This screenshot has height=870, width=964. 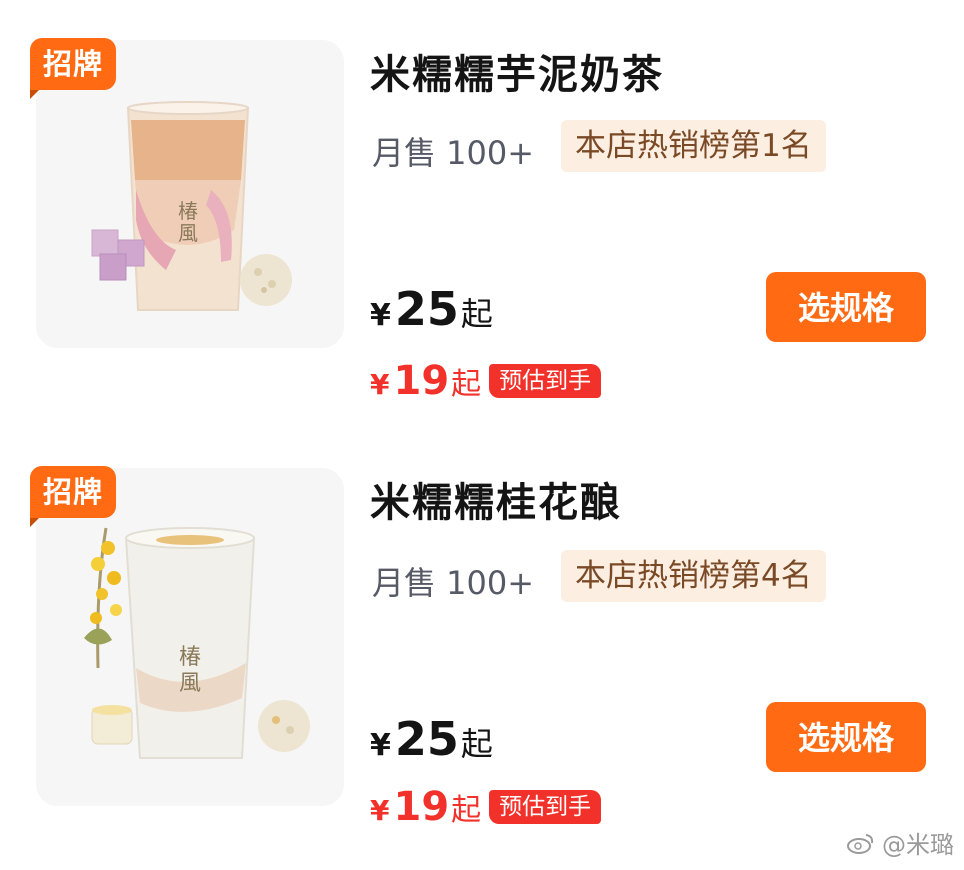 I want to click on weibo-watermark: @米璐, so click(x=900, y=842).